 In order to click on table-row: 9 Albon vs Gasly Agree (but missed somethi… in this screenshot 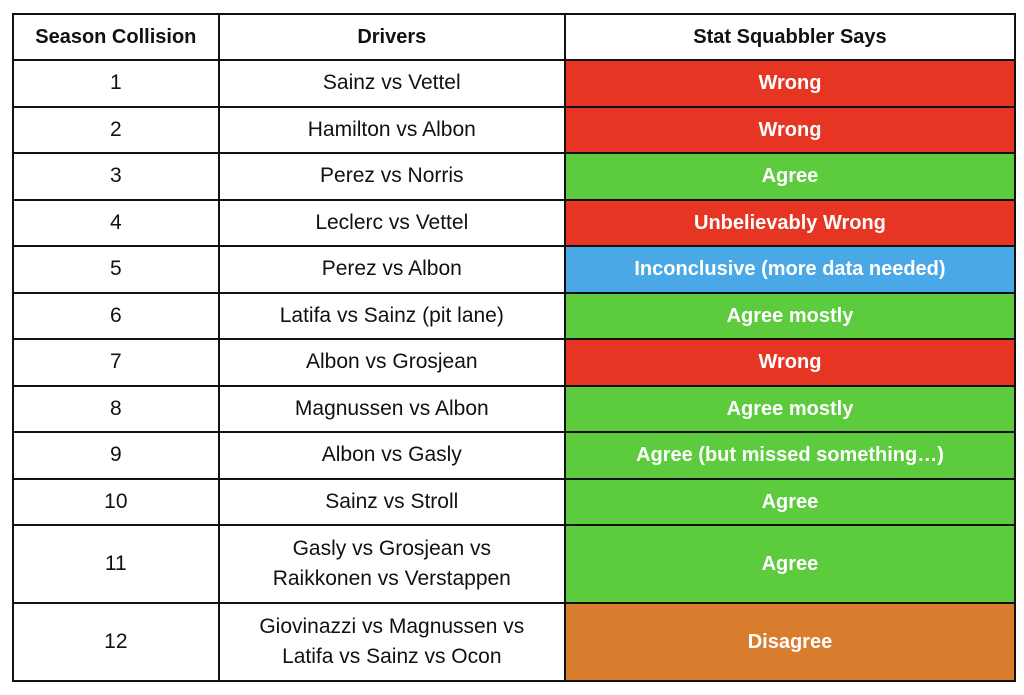, I will do `click(514, 455)`.